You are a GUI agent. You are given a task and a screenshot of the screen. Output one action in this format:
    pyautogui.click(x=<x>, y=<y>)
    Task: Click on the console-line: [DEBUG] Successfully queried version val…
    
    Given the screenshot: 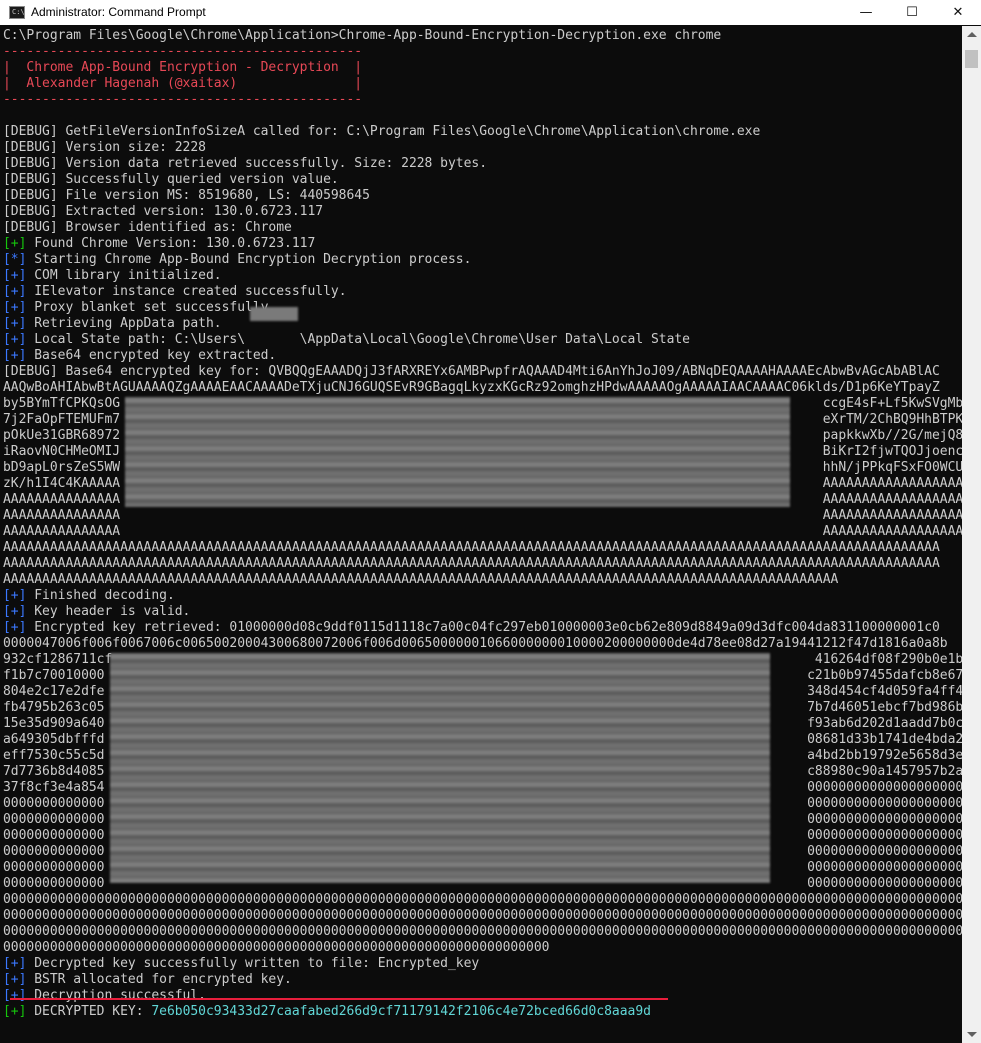 What is the action you would take?
    pyautogui.click(x=171, y=180)
    